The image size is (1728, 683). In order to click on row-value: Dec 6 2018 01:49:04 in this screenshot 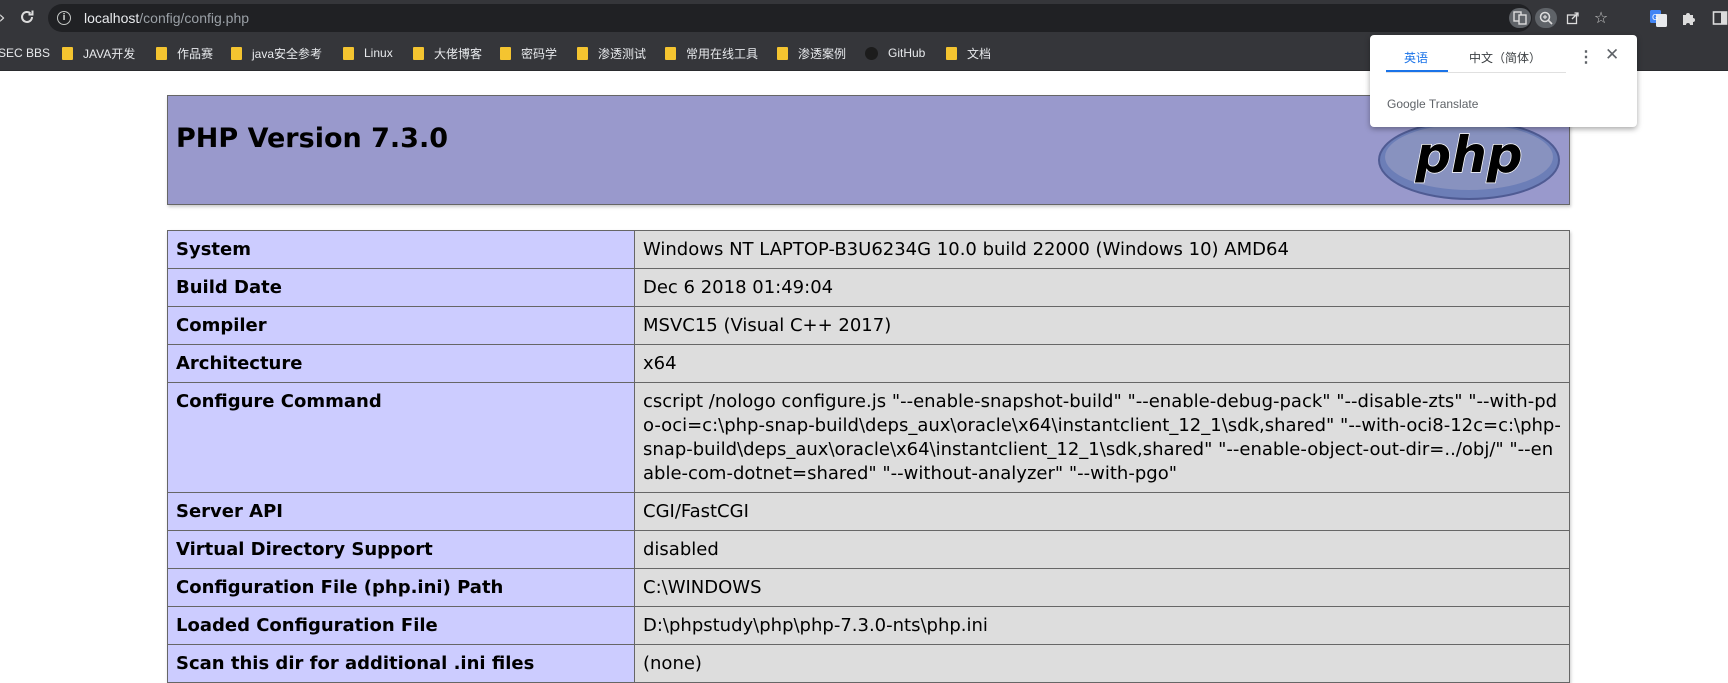, I will do `click(1102, 287)`.